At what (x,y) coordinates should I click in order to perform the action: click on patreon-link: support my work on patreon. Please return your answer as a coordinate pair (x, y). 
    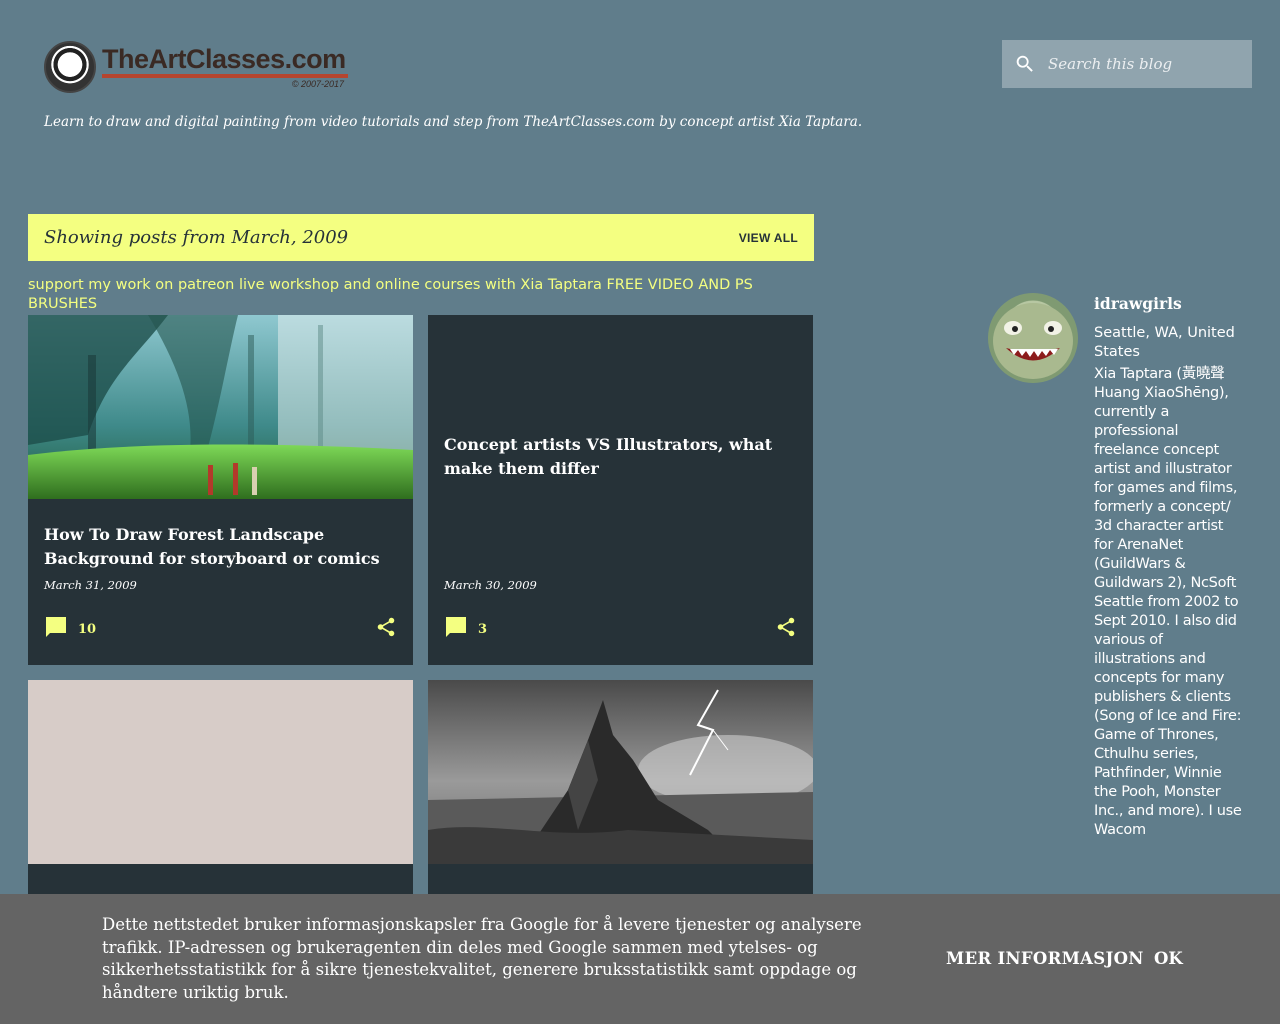
    Looking at the image, I should click on (131, 285).